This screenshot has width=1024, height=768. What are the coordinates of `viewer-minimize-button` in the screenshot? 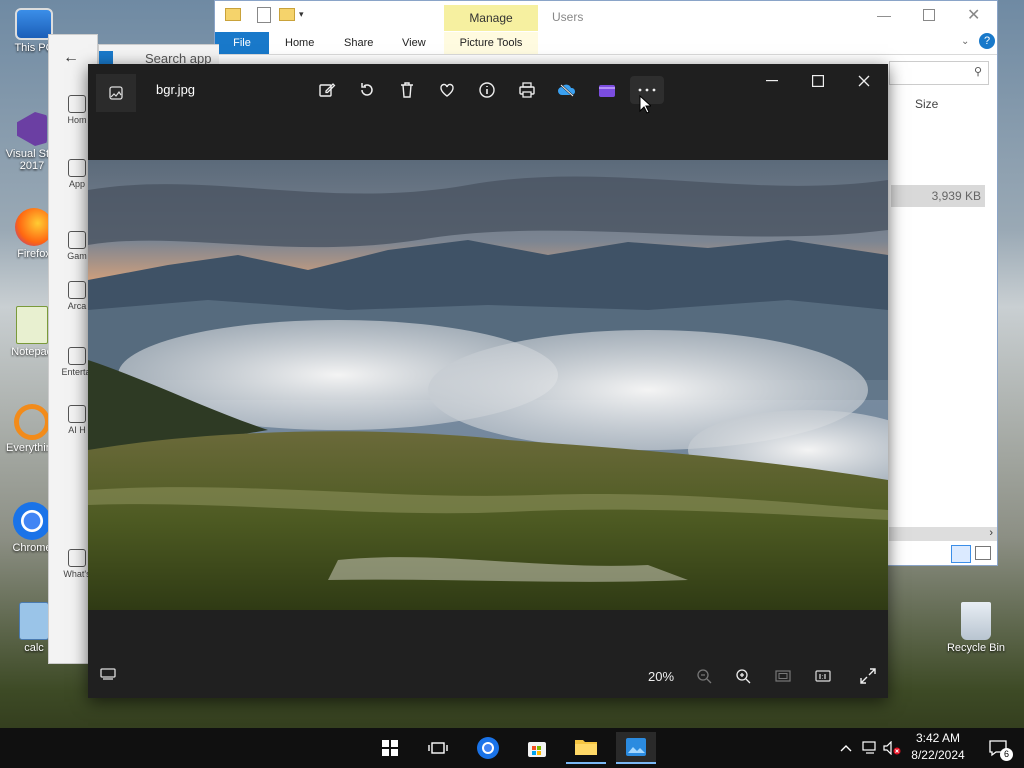 It's located at (772, 81).